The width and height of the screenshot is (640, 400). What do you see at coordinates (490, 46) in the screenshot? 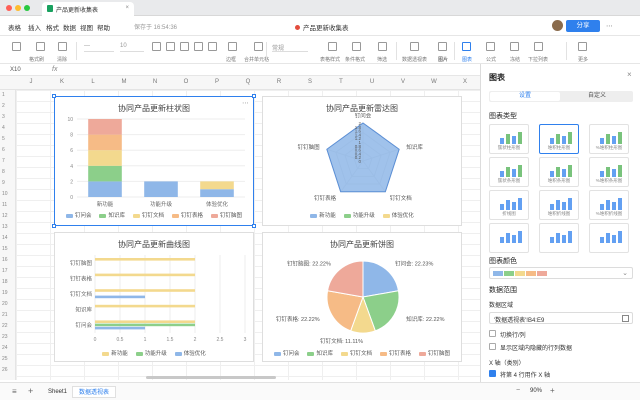
I see `formula-icon` at bounding box center [490, 46].